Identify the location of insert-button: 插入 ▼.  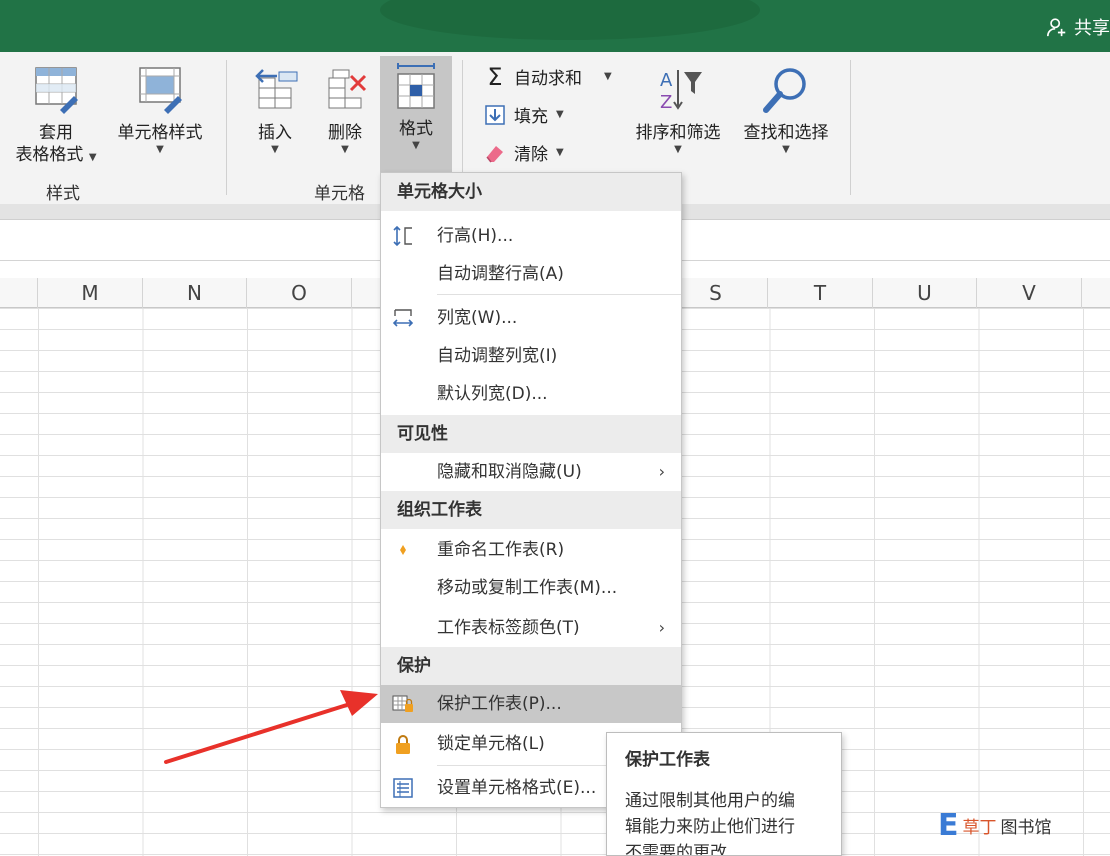
(275, 110).